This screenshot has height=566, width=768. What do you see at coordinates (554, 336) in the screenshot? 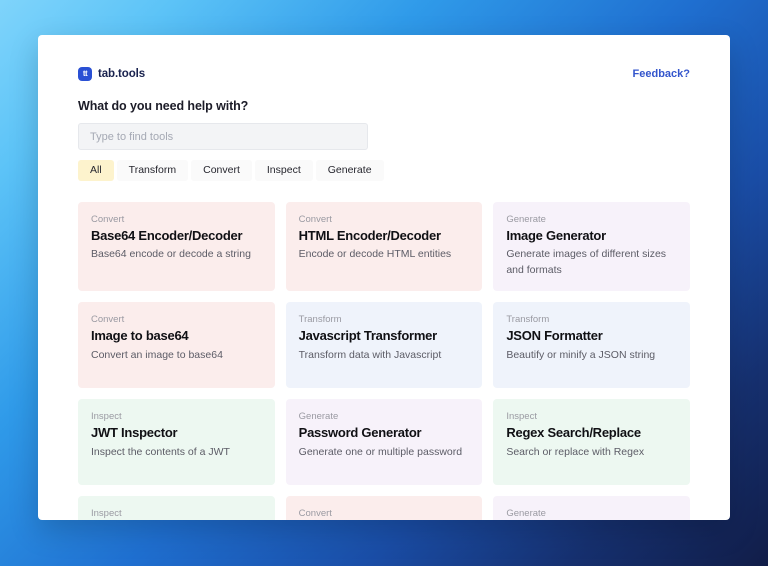
I see `tool-card-title: JSON Formatter` at bounding box center [554, 336].